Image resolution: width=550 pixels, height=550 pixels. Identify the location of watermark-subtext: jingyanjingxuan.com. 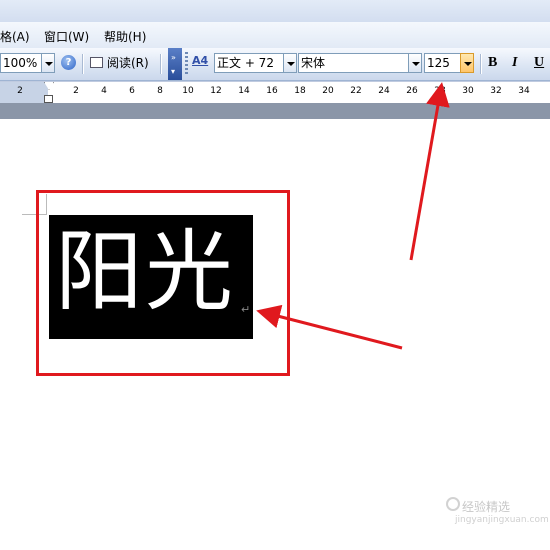
(502, 520).